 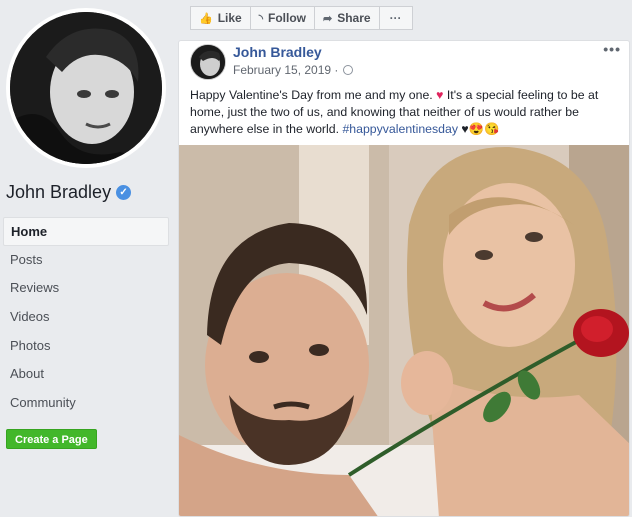 I want to click on follow-button: ◝ Follow, so click(x=282, y=18).